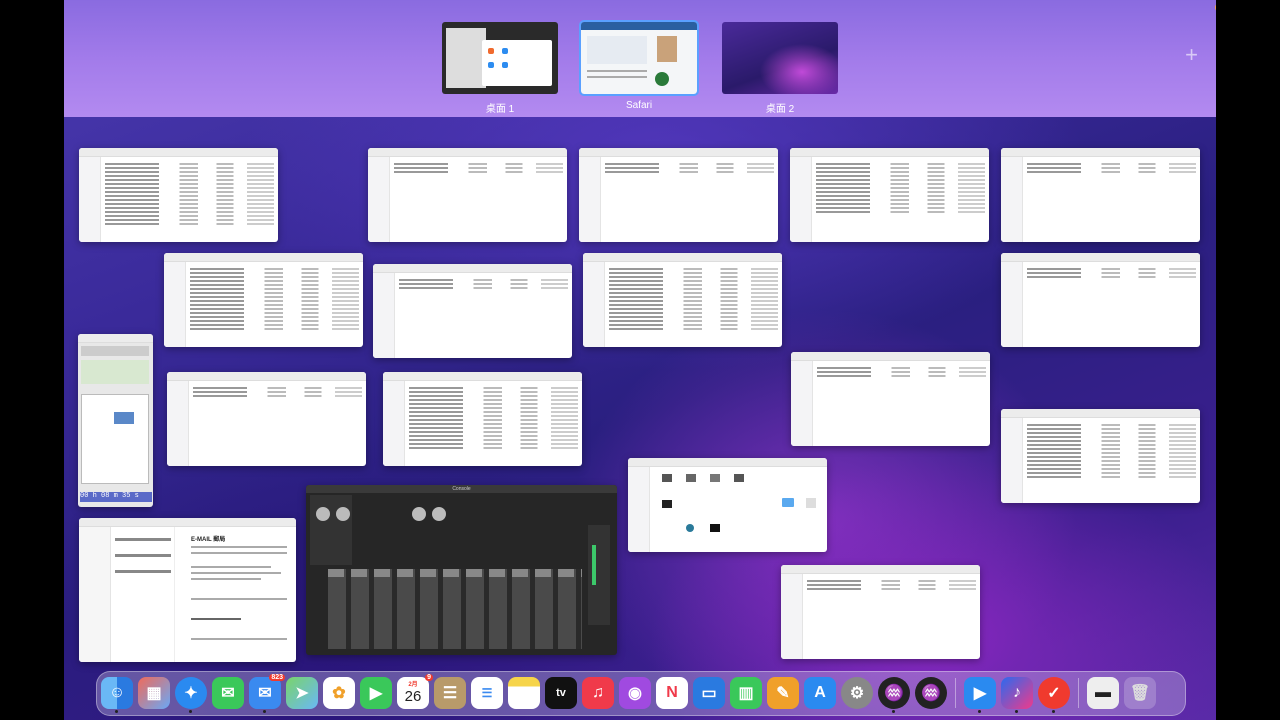 The image size is (1280, 720). I want to click on news-icon: N, so click(672, 693).